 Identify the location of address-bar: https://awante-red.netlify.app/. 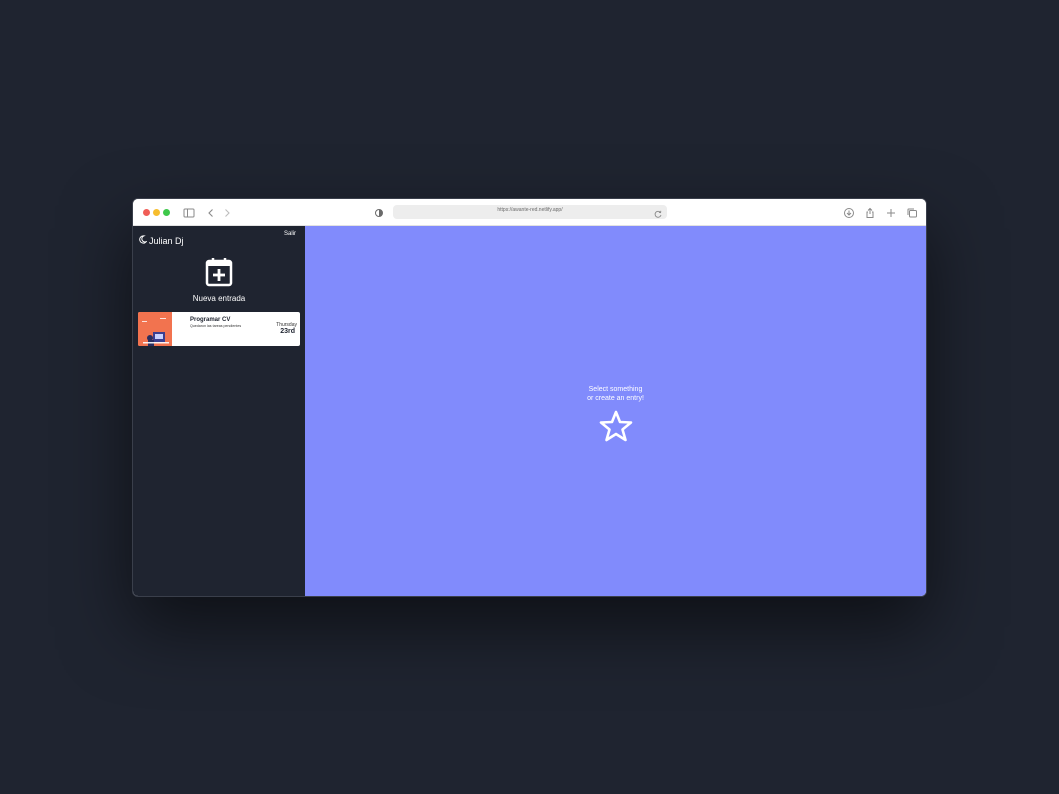
(530, 212).